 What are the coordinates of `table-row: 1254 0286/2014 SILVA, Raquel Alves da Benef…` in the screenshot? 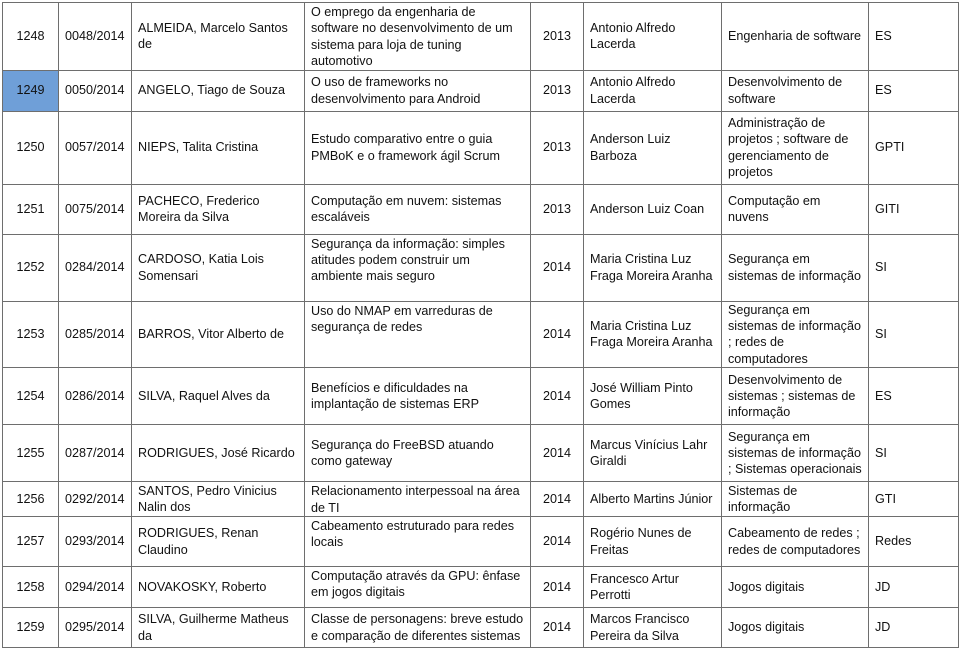 It's located at (480, 396).